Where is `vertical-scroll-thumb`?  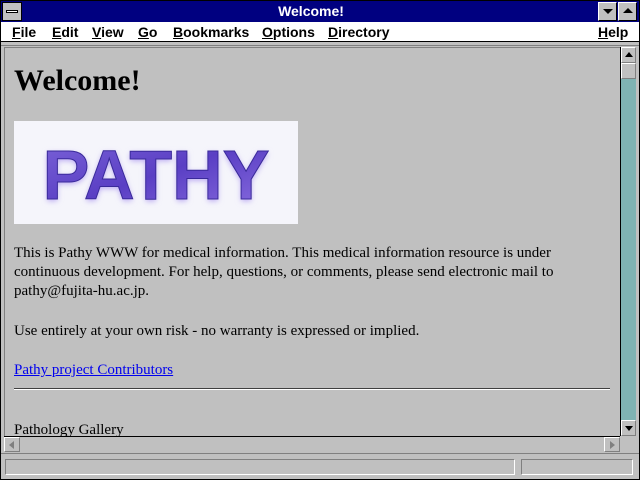
vertical-scroll-thumb is located at coordinates (628, 71).